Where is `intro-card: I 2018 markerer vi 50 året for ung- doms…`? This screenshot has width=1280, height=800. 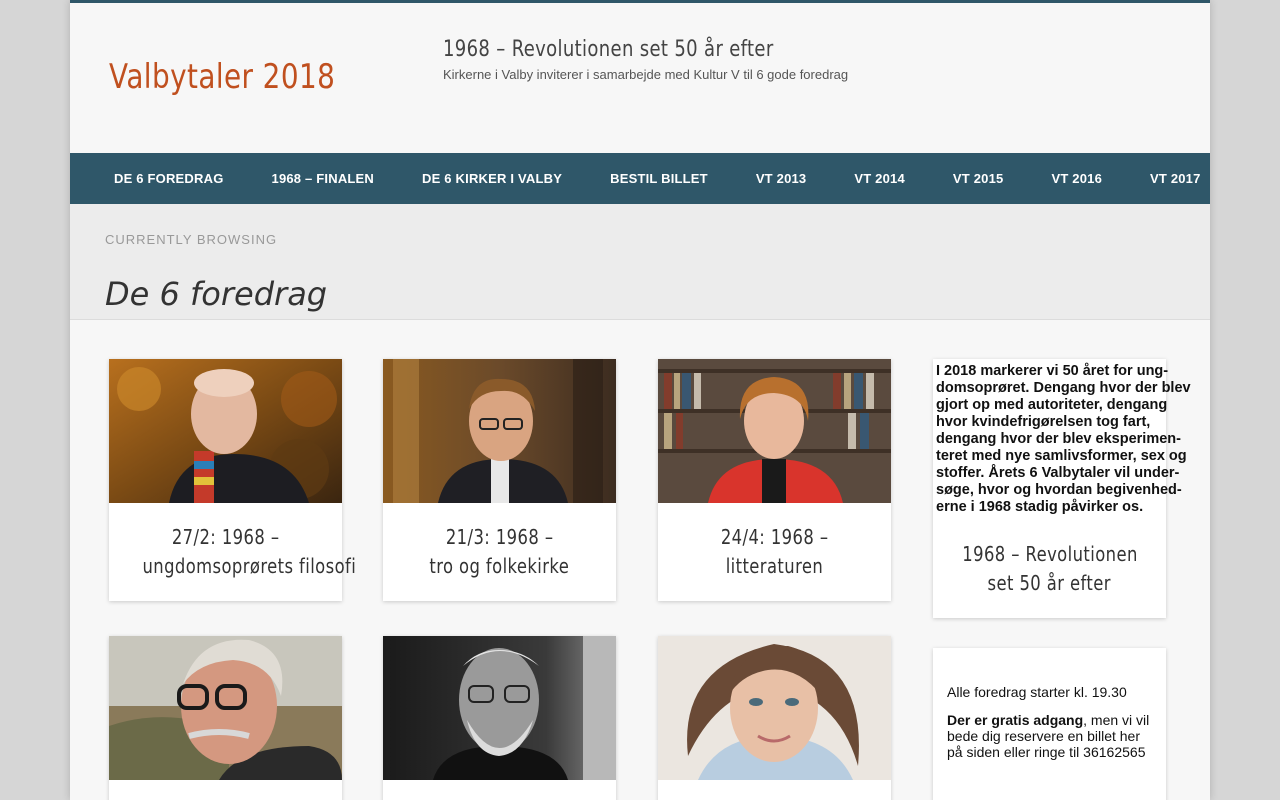 intro-card: I 2018 markerer vi 50 året for ung- doms… is located at coordinates (1062, 488).